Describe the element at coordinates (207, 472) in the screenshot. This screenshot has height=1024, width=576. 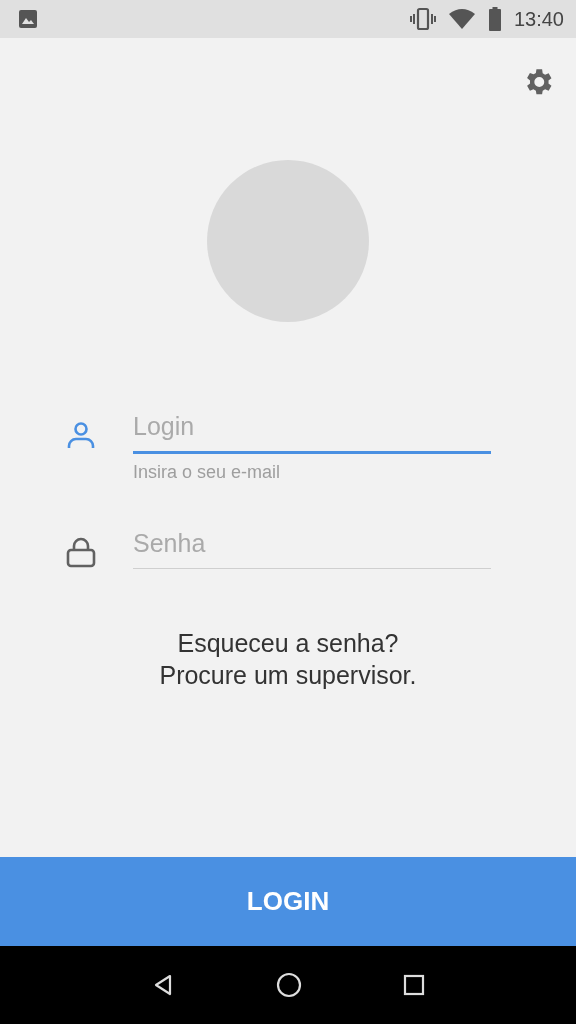
I see `helper-text: Insira o seu e-mail` at that location.